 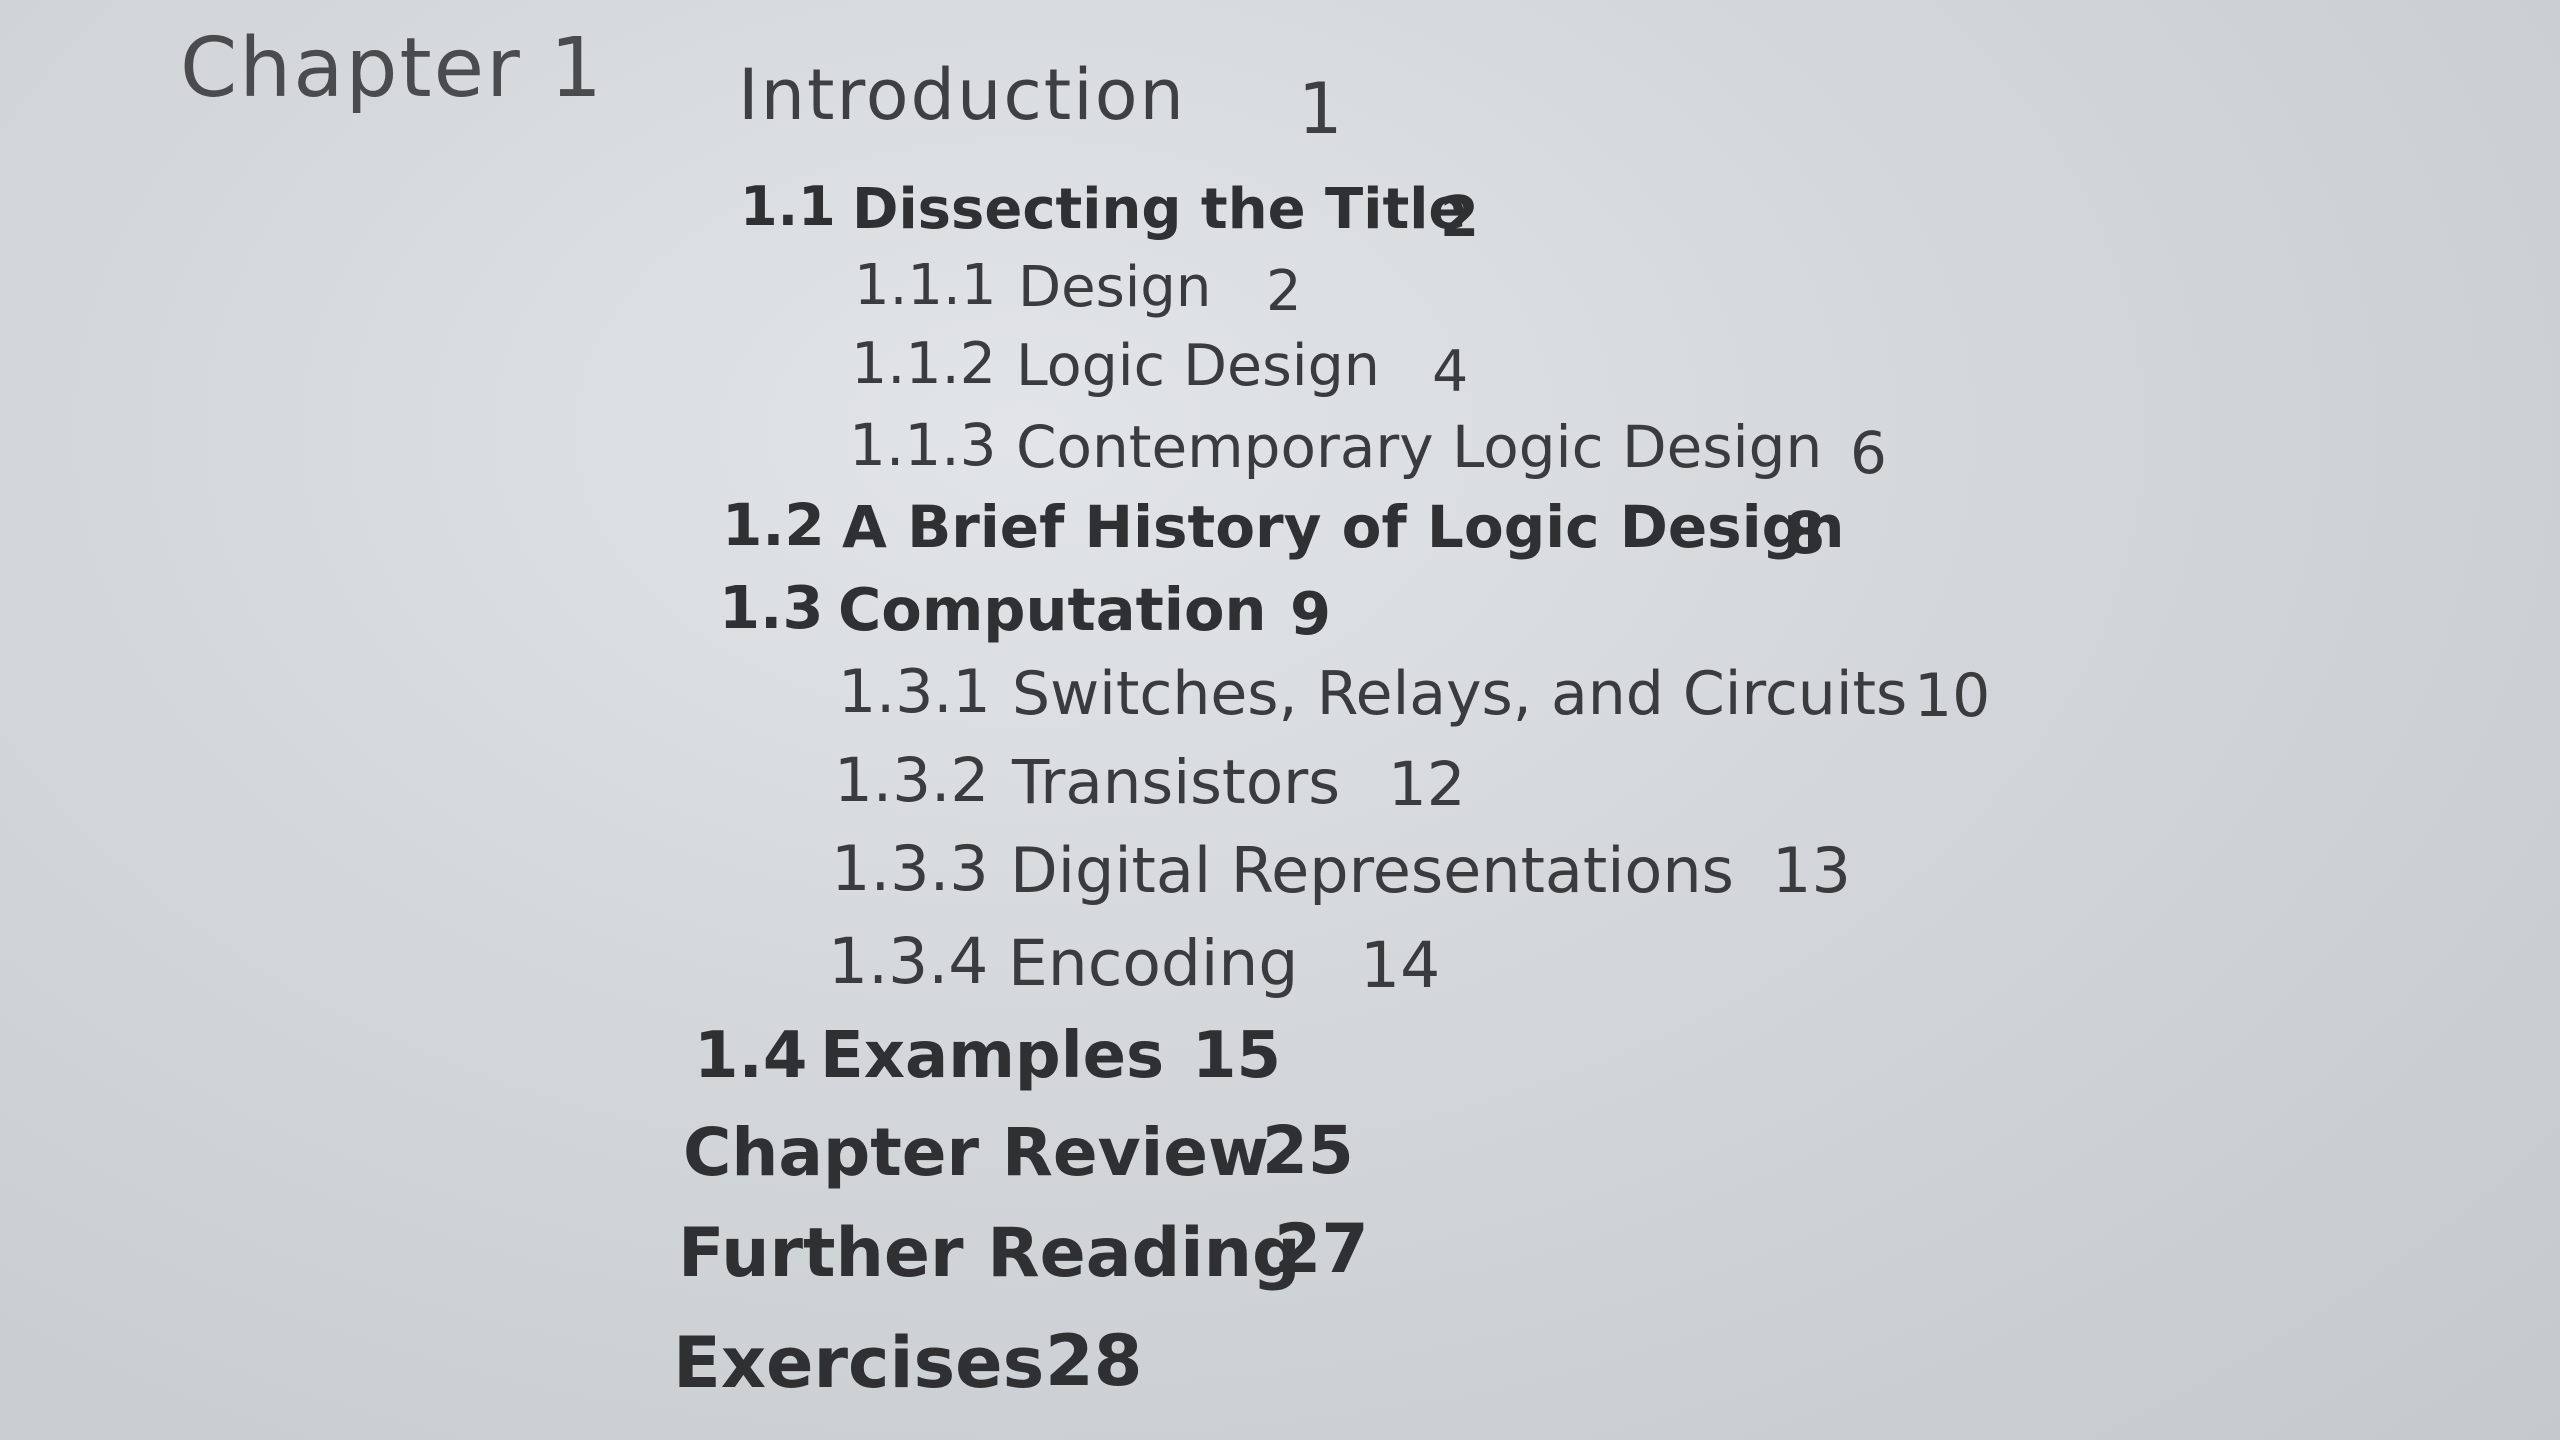 I want to click on entry-page: 27, so click(x=1321, y=1249).